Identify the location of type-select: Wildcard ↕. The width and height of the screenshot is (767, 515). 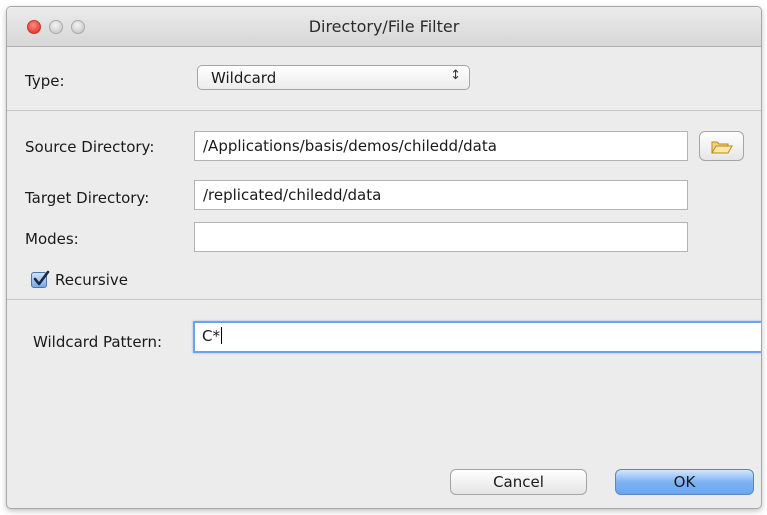
(333, 77).